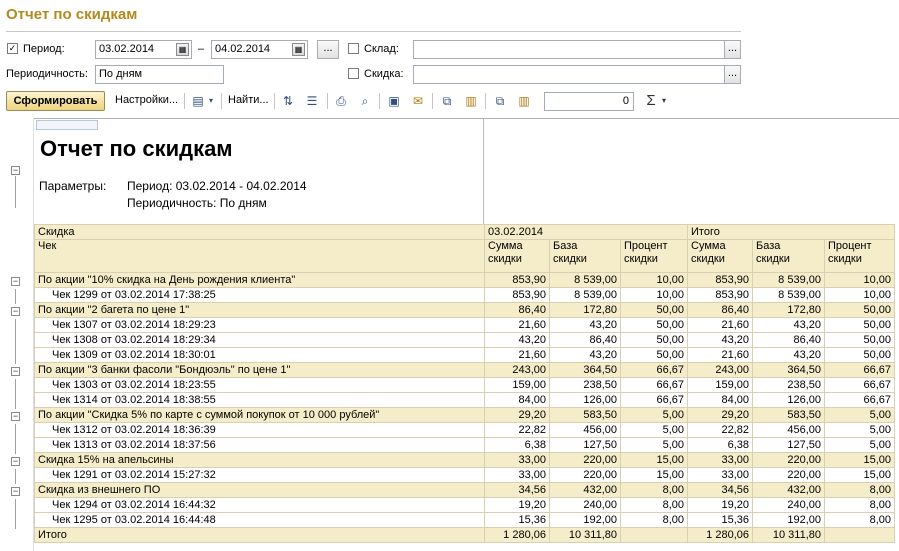 The image size is (899, 551). Describe the element at coordinates (859, 385) in the screenshot. I see `value-cell: 66,67` at that location.